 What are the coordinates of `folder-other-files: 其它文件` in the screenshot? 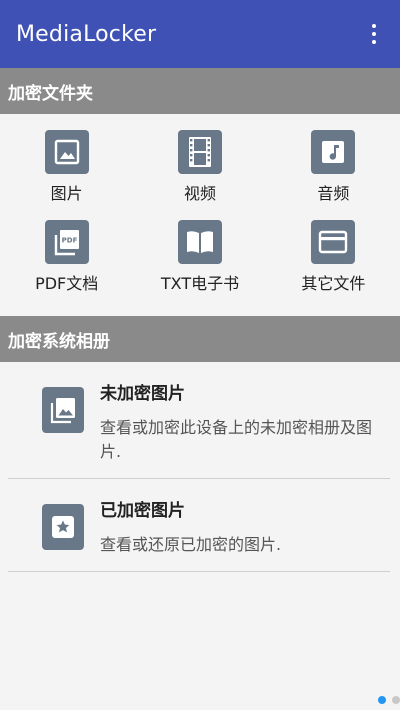 It's located at (333, 262).